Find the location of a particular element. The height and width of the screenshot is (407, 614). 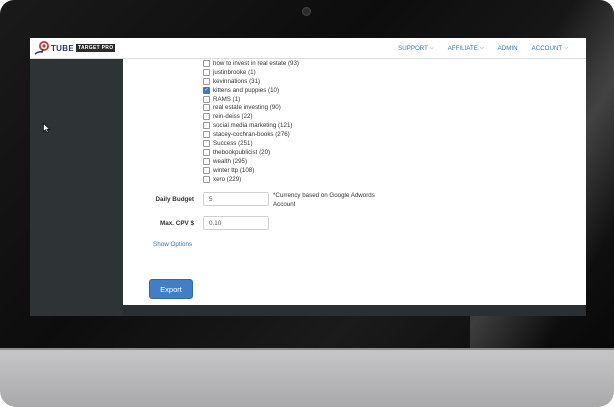

daily-budget-field: 5 is located at coordinates (236, 199).